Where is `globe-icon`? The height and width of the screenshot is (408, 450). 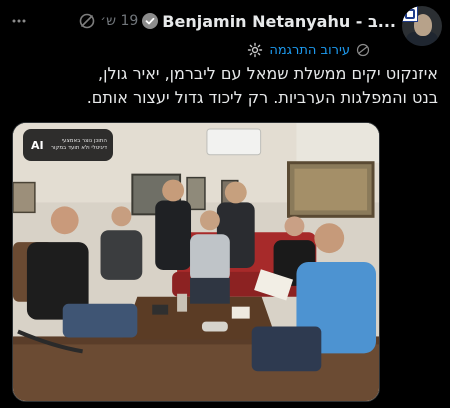
globe-icon is located at coordinates (363, 50).